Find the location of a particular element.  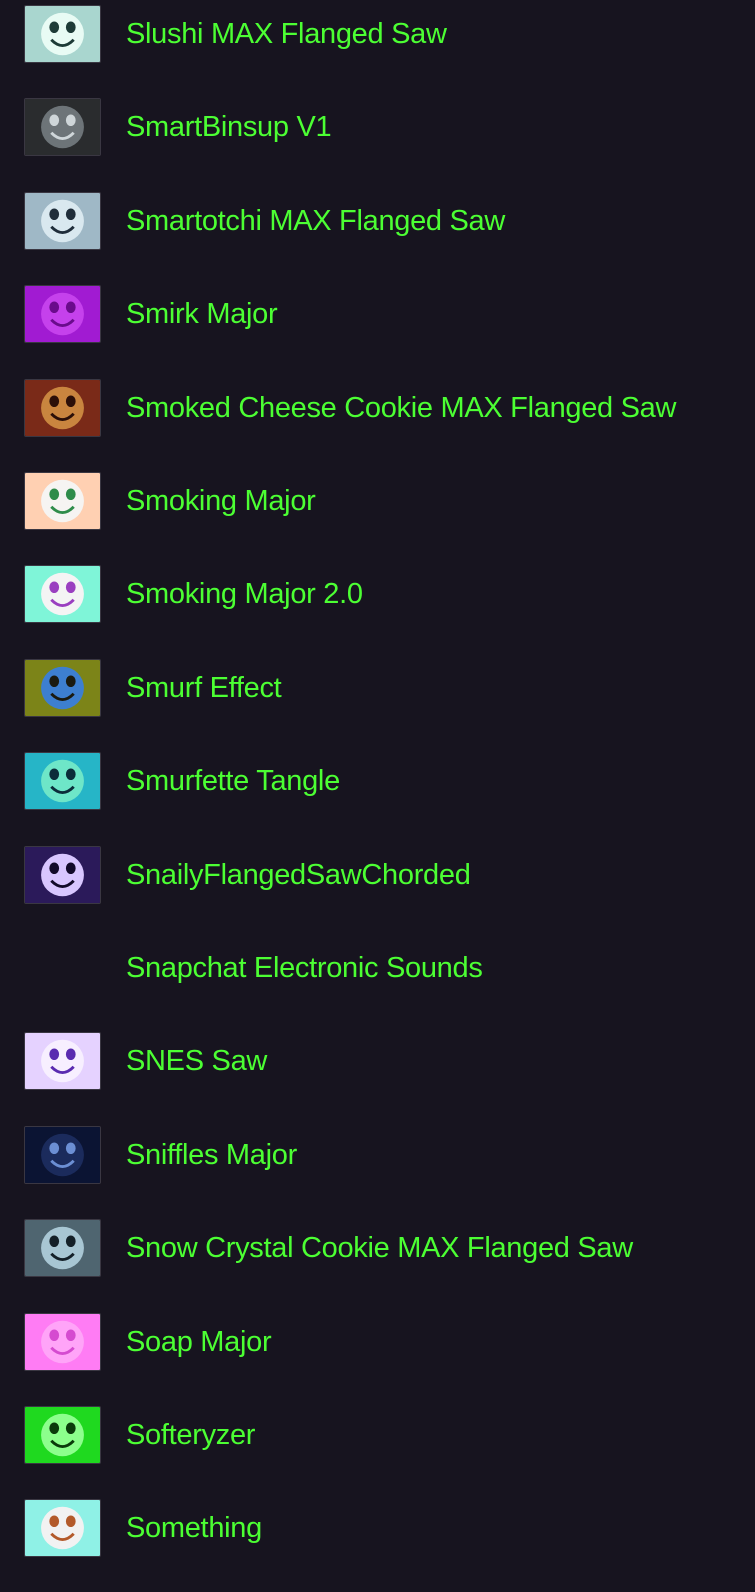

list-item: Smartotchi MAX Flanged Saw is located at coordinates (377, 222).